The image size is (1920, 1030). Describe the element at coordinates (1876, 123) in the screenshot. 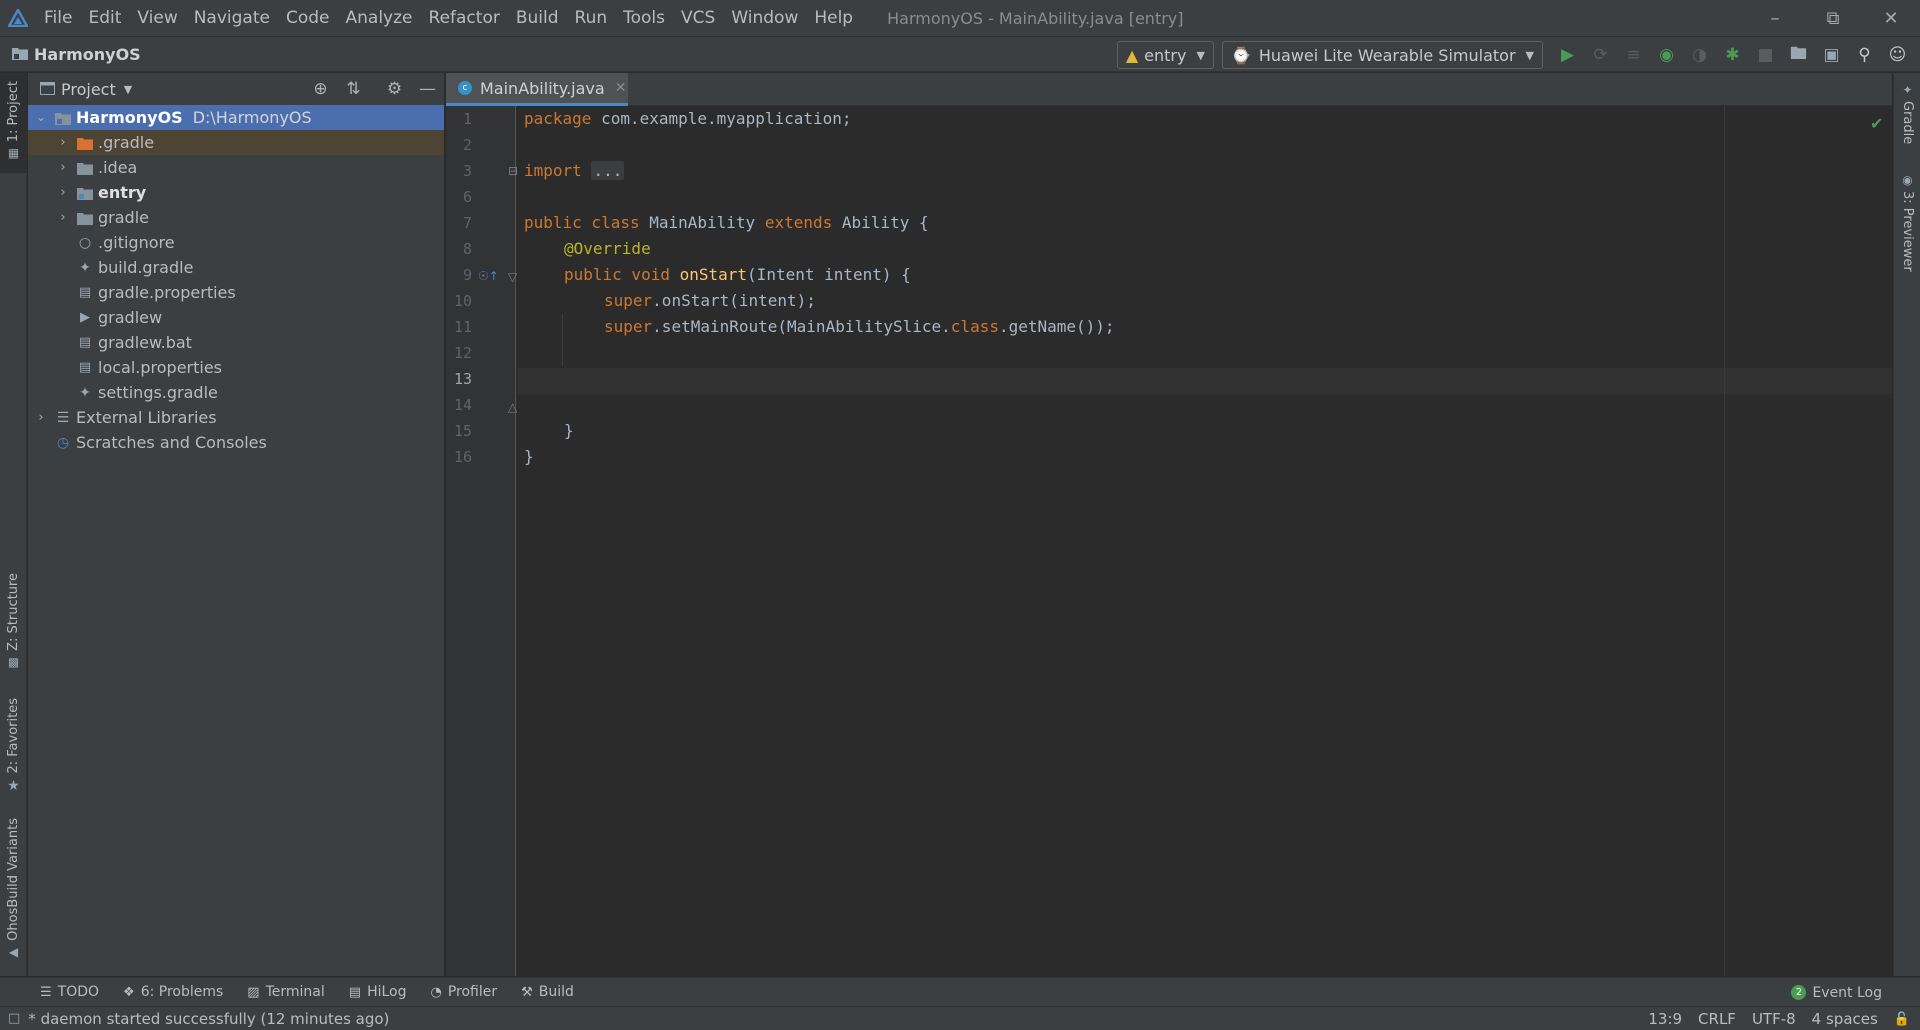

I see `no-problems-check-icon: ✔` at that location.